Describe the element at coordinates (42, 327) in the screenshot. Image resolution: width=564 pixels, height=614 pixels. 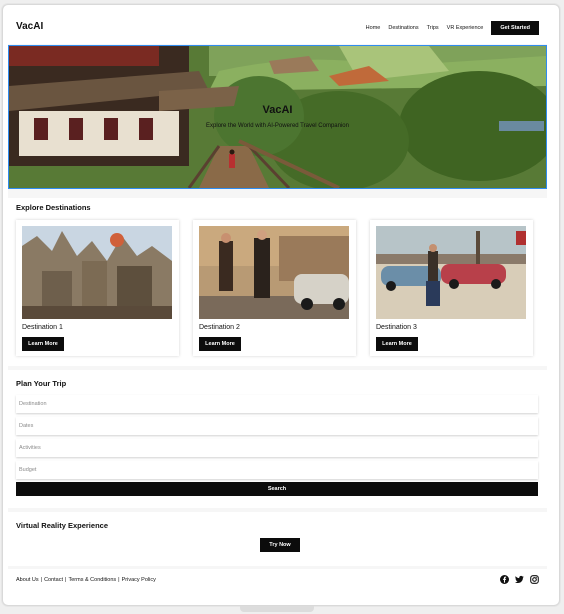
I see `destination-title: Destination 1` at that location.